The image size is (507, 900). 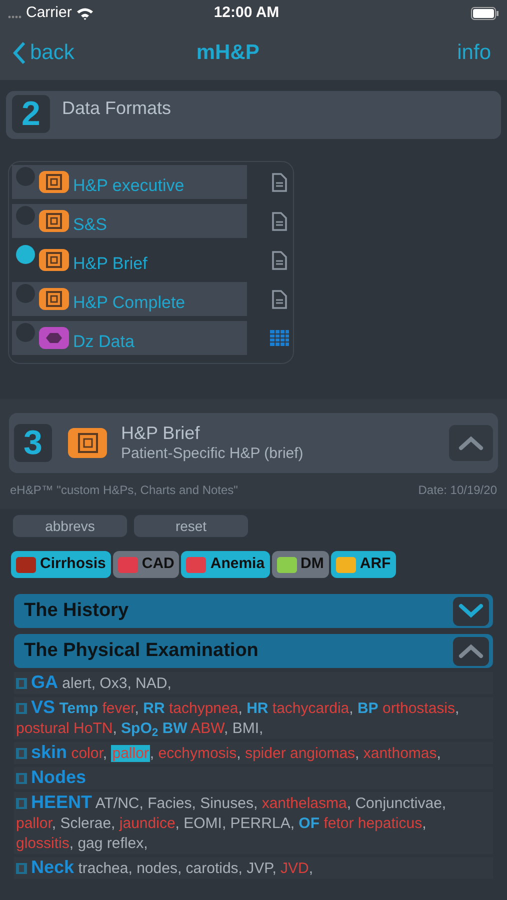 I want to click on format-option: H&P executive, so click(x=129, y=182).